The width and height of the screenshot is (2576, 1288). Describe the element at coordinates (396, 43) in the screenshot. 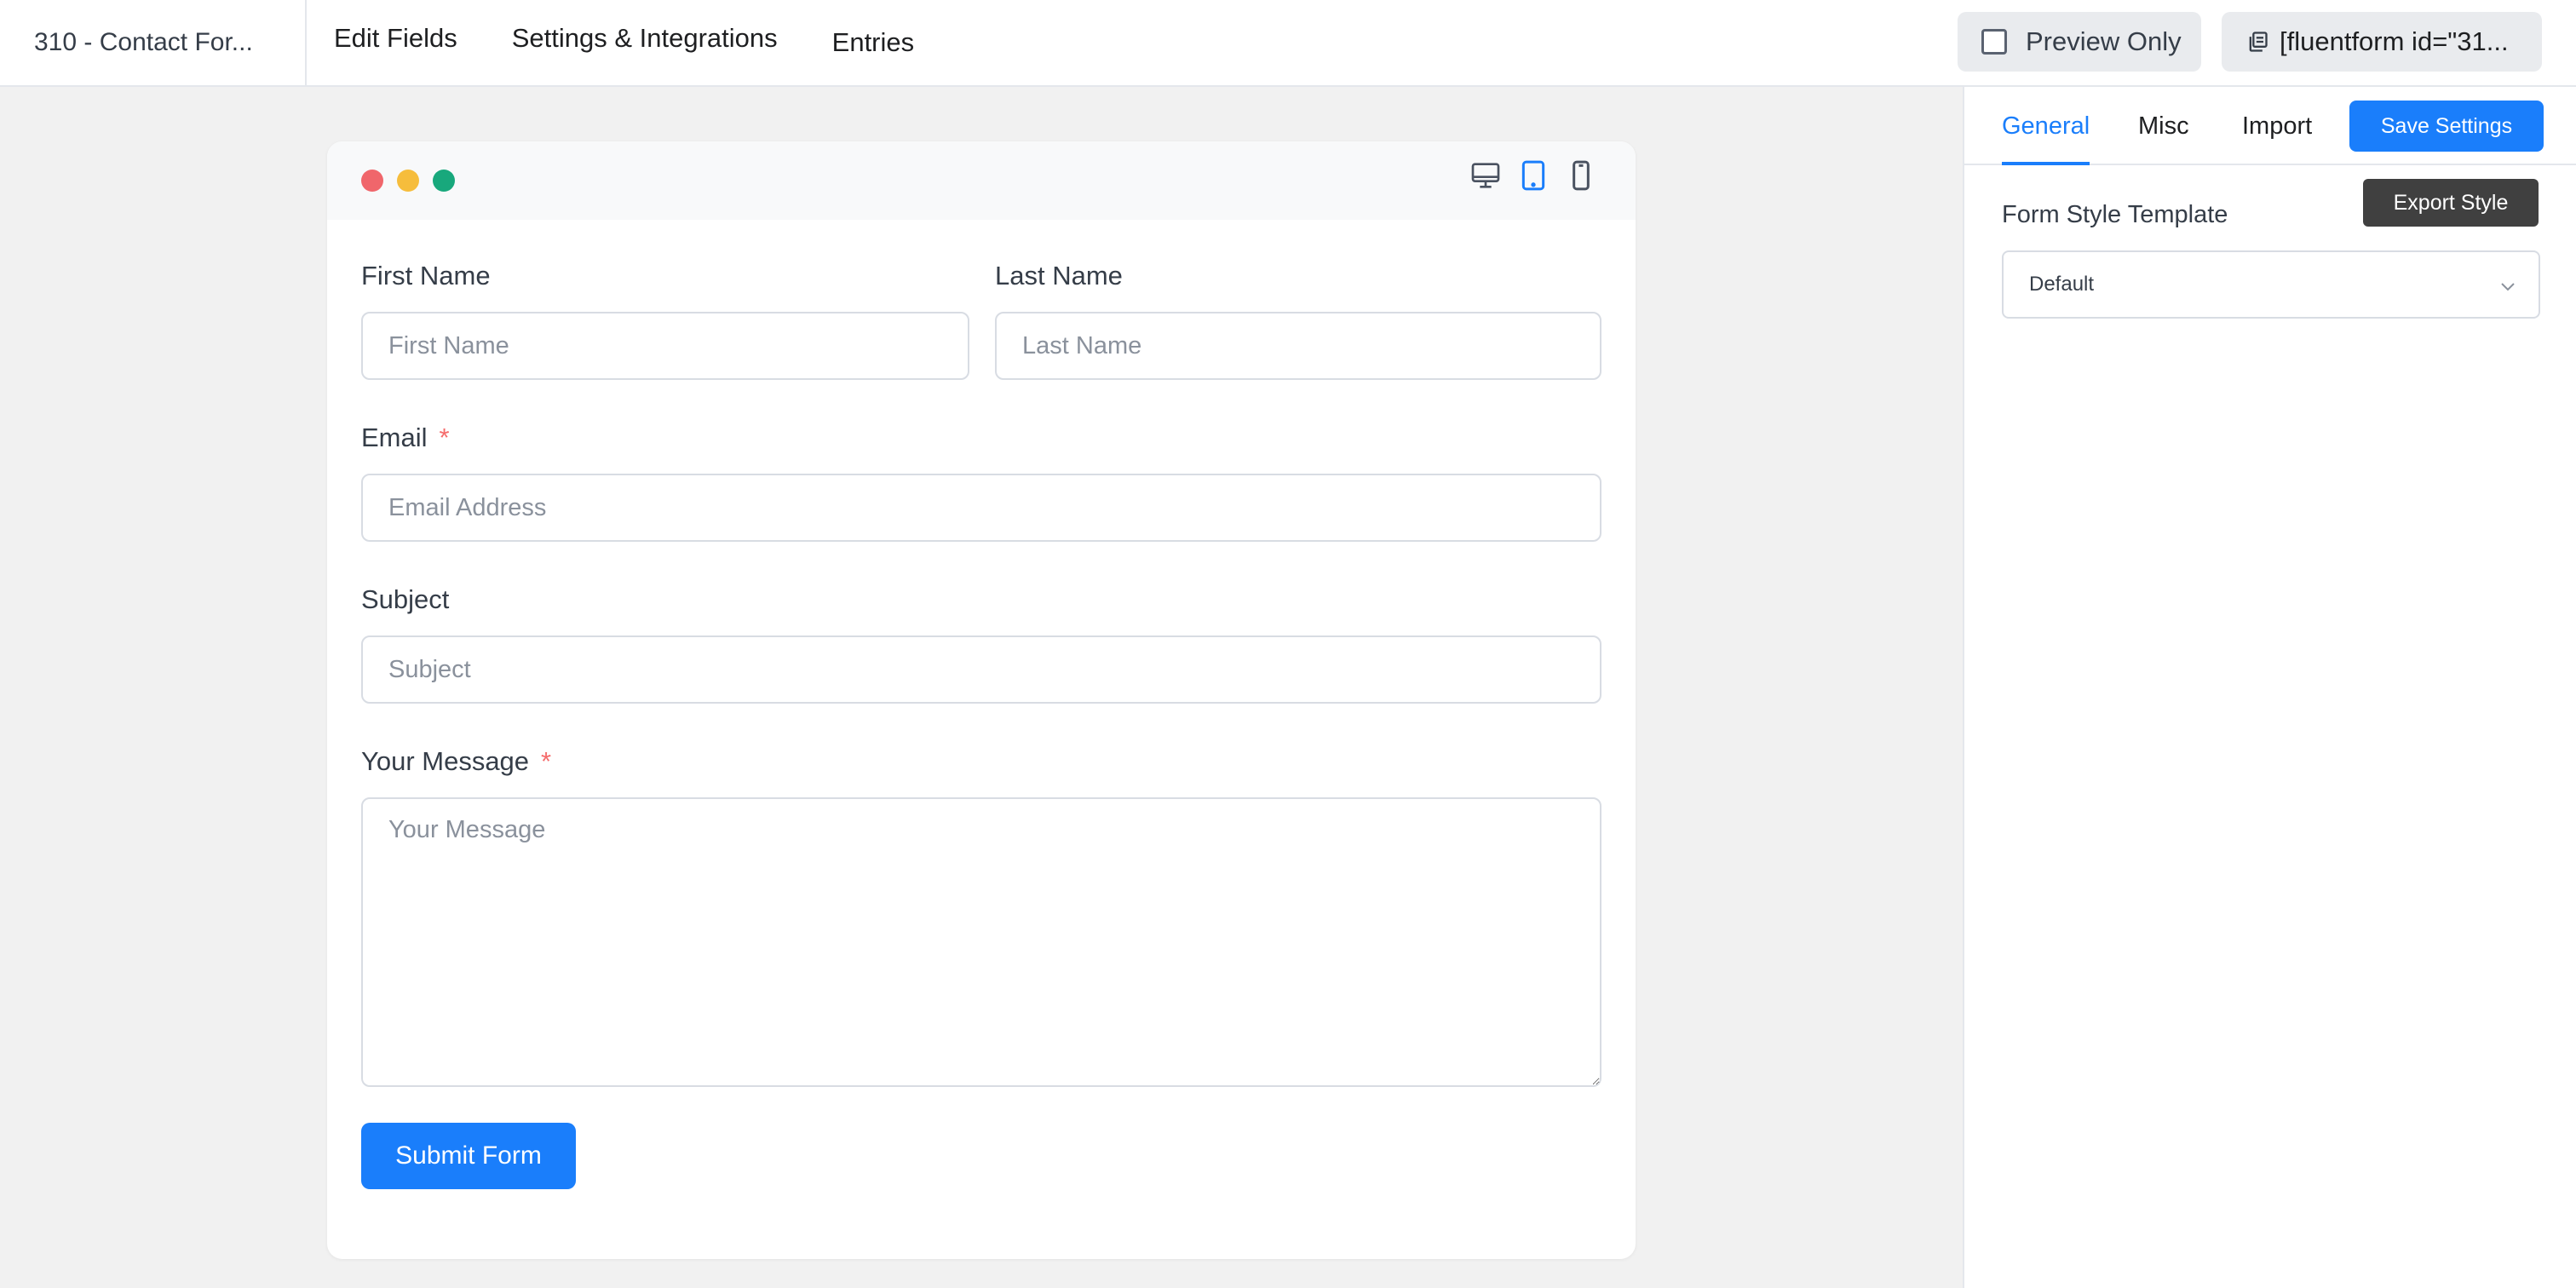

I see `nav-edit-fields: Edit Fields` at that location.